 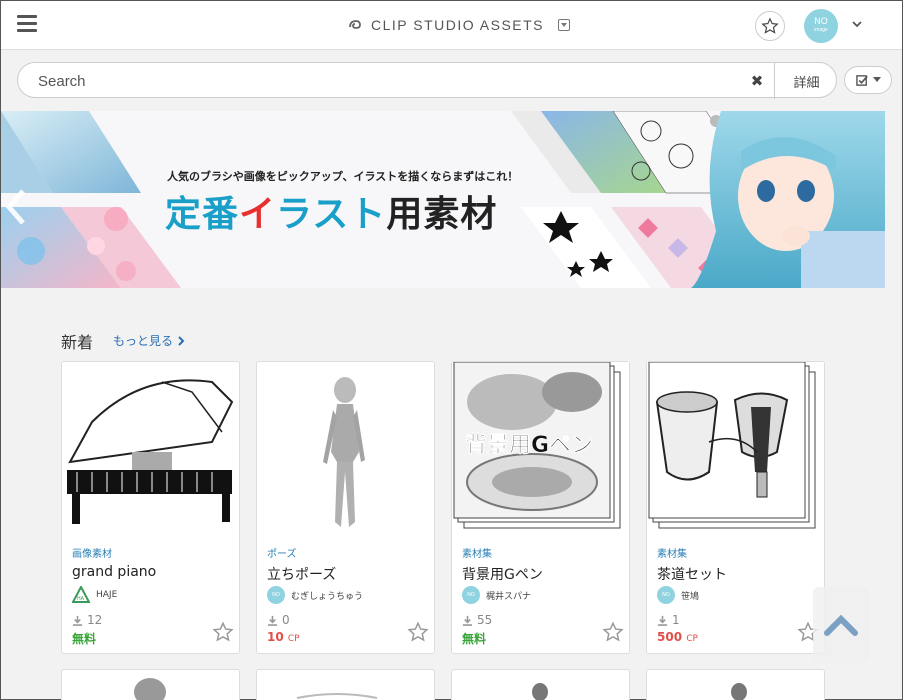 I want to click on asset-name: 背景用Gペン, so click(x=502, y=575).